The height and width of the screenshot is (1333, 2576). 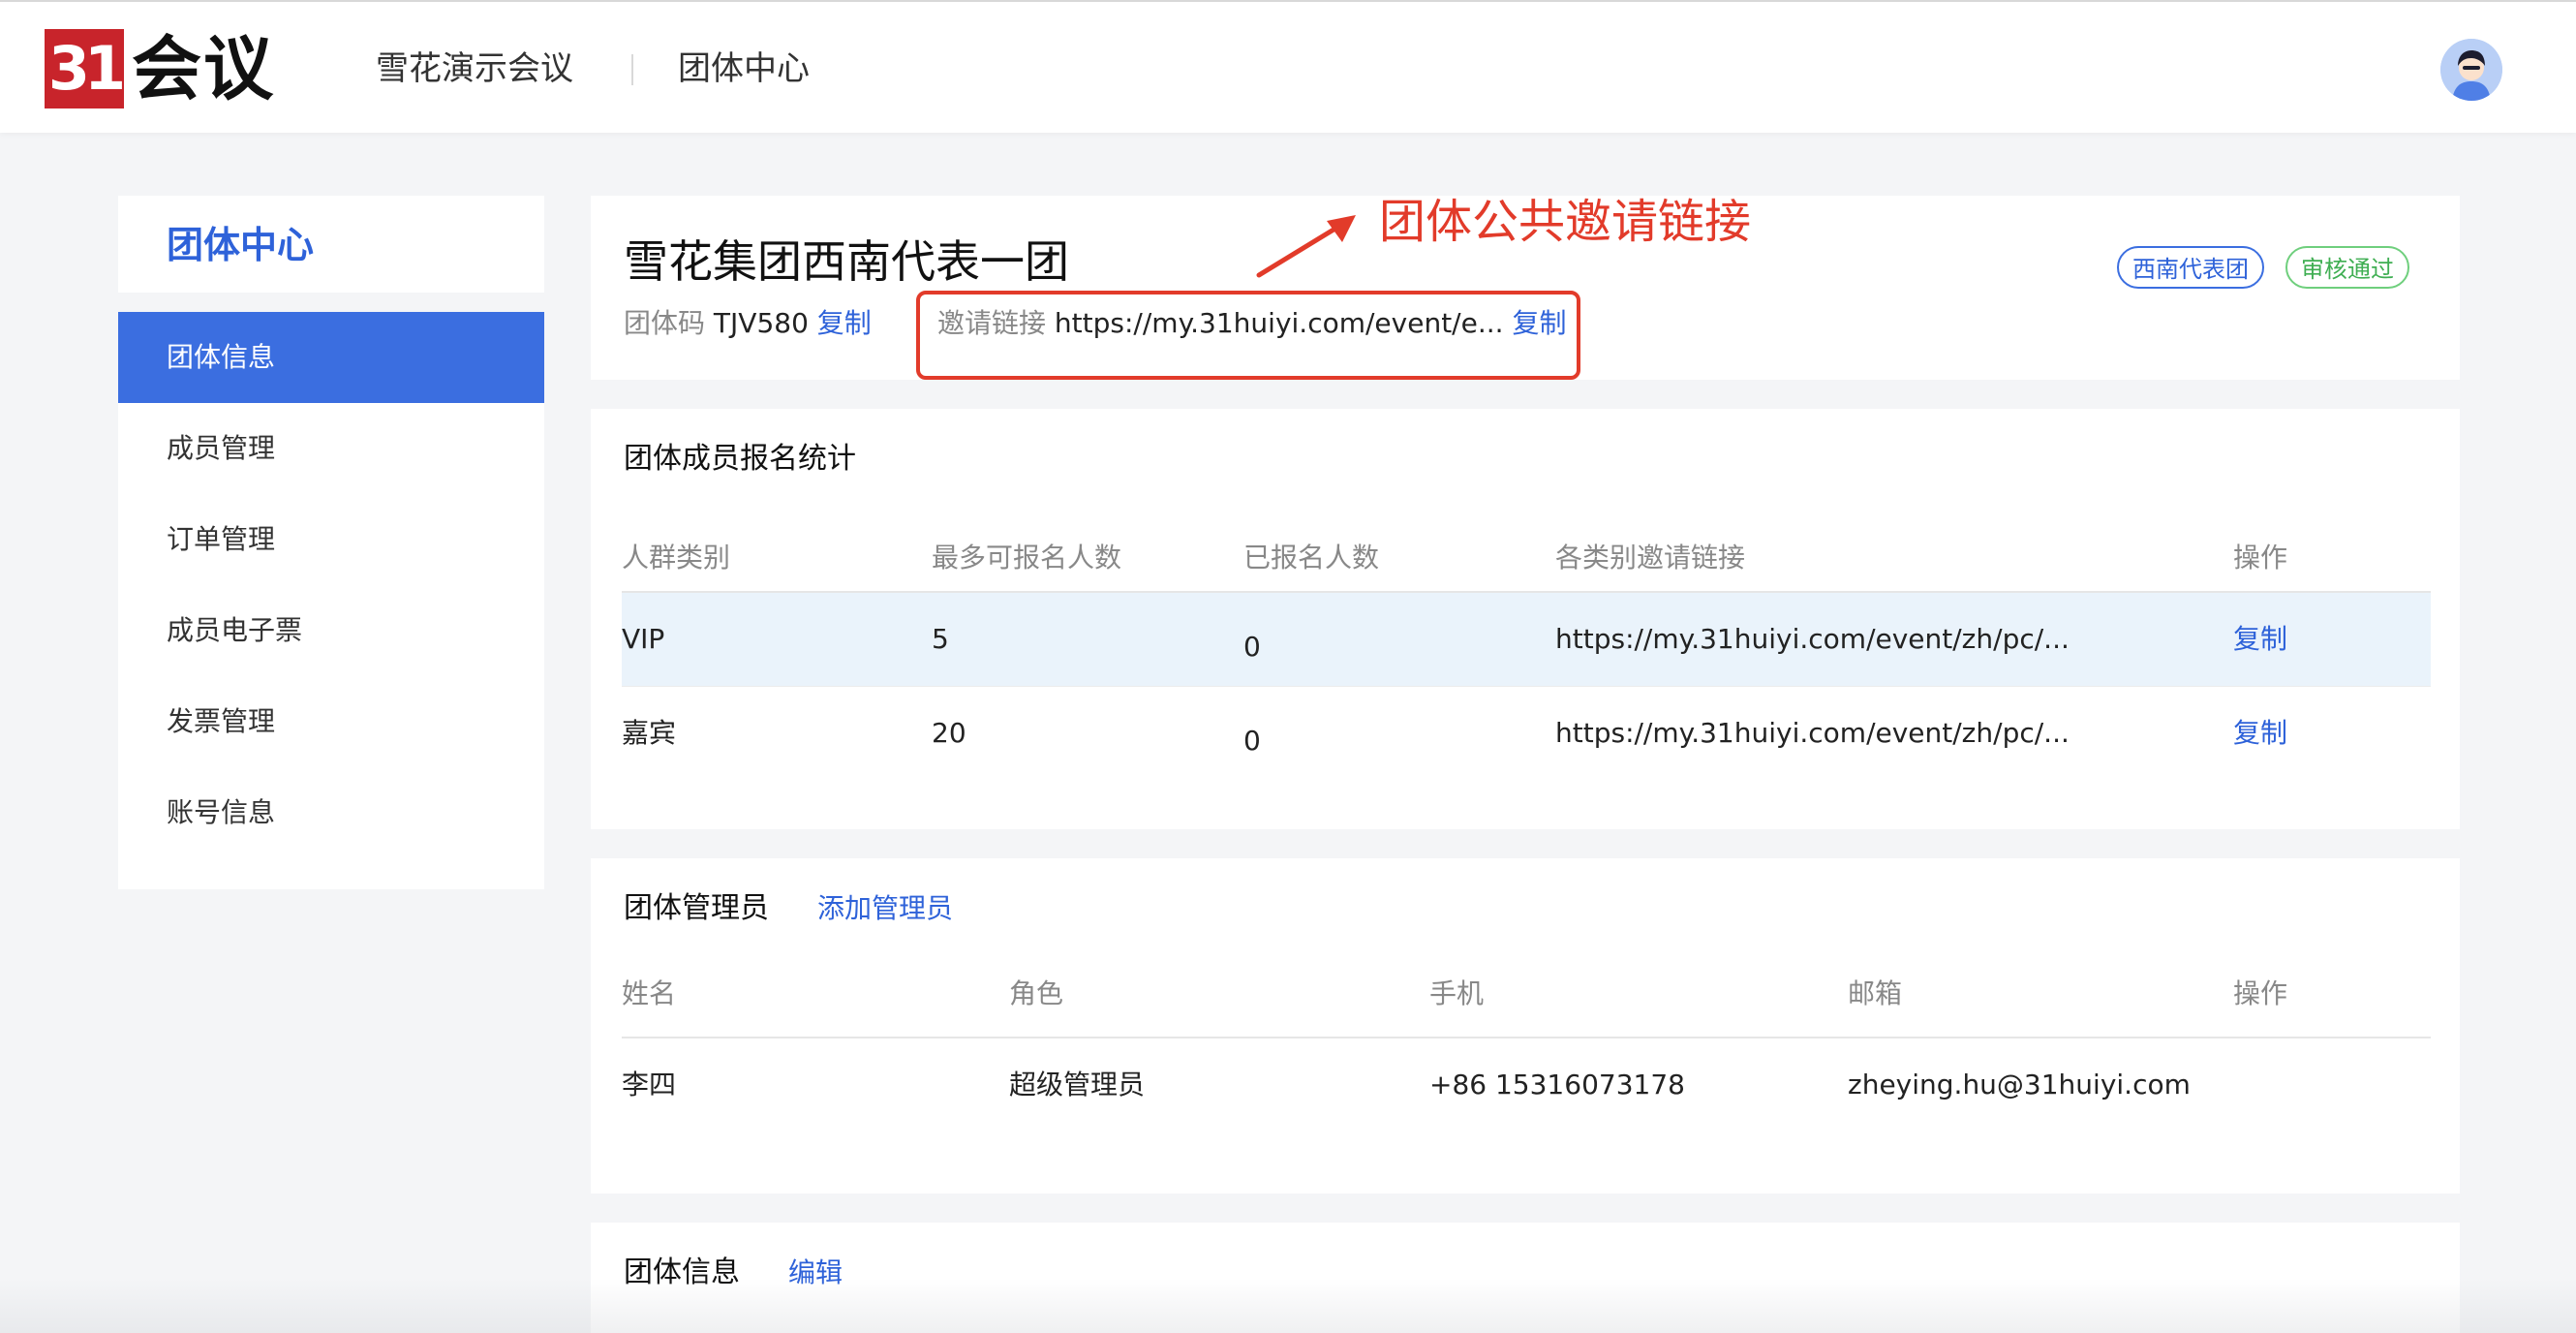 I want to click on category-cell: 嘉宾, so click(x=649, y=733).